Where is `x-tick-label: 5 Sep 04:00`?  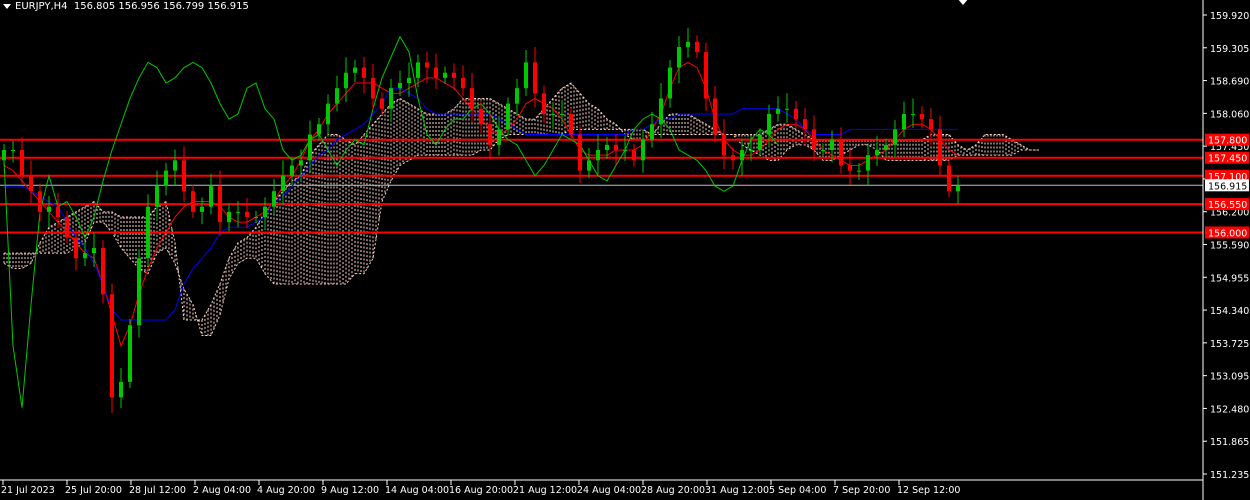 x-tick-label: 5 Sep 04:00 is located at coordinates (797, 490).